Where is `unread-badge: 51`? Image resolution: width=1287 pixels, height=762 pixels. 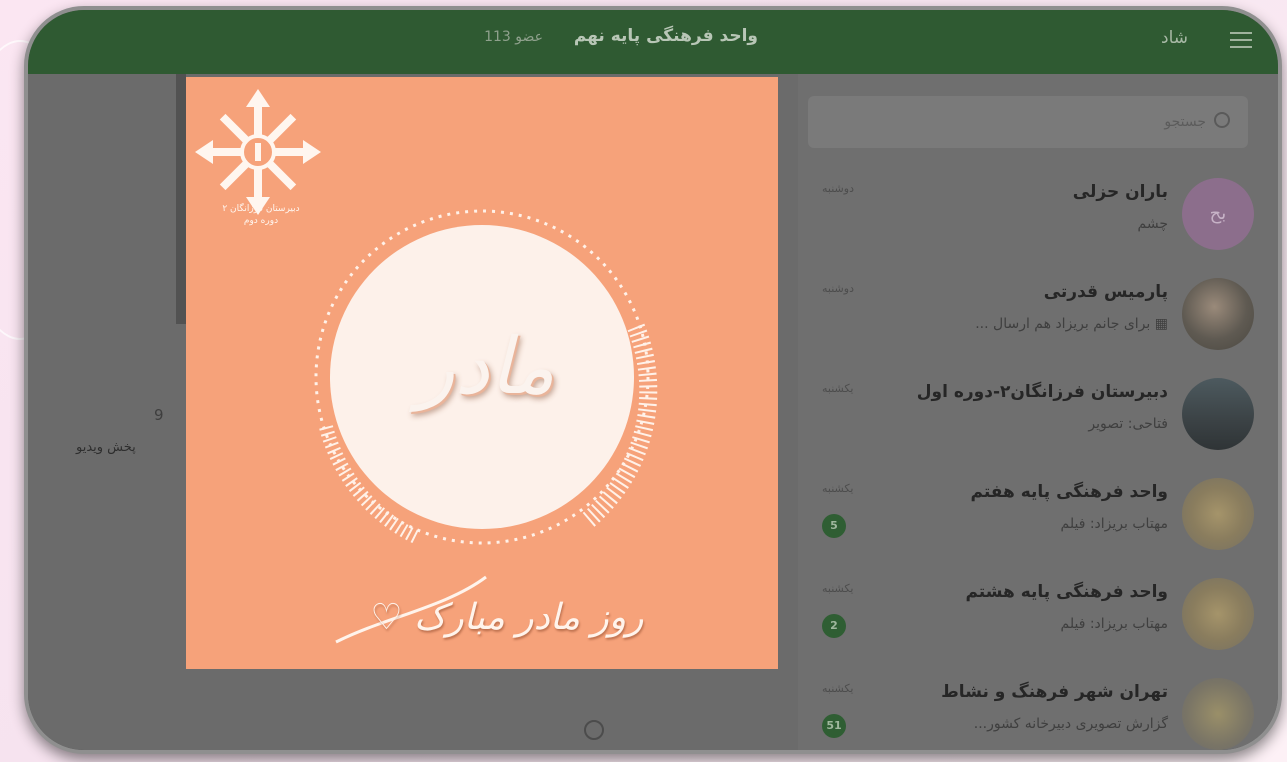
unread-badge: 51 is located at coordinates (834, 726).